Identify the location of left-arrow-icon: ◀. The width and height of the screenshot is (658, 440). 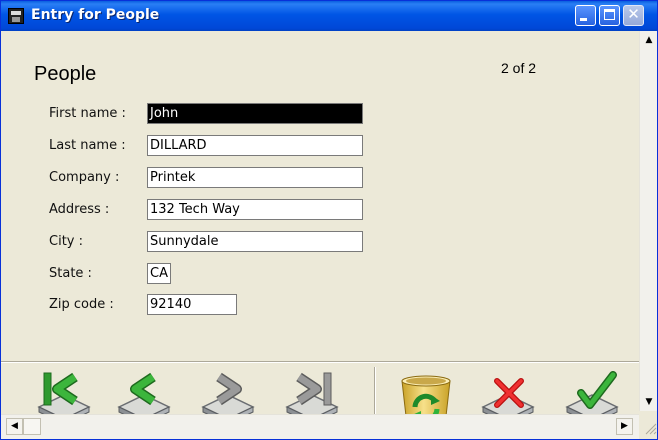
(14, 426).